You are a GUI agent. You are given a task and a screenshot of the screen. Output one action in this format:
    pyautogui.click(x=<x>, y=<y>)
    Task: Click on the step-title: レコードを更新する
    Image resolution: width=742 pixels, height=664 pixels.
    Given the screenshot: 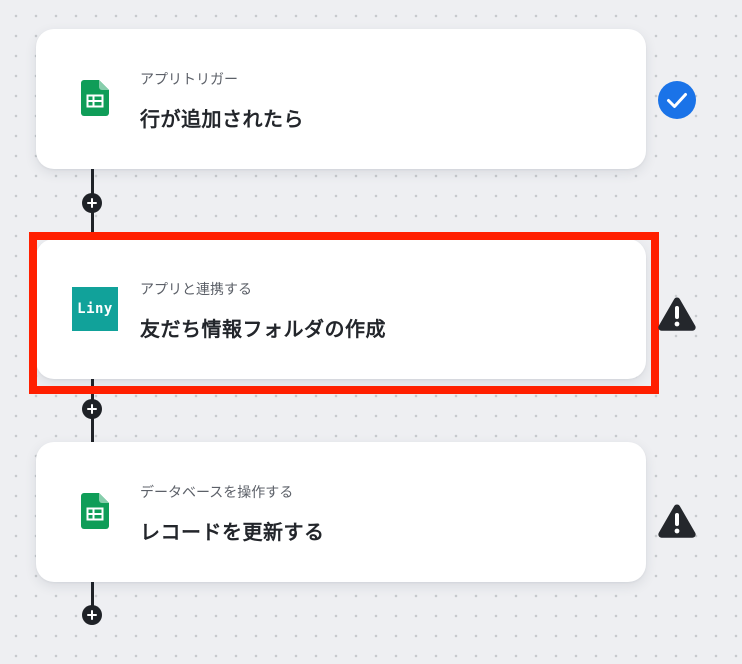 What is the action you would take?
    pyautogui.click(x=232, y=532)
    